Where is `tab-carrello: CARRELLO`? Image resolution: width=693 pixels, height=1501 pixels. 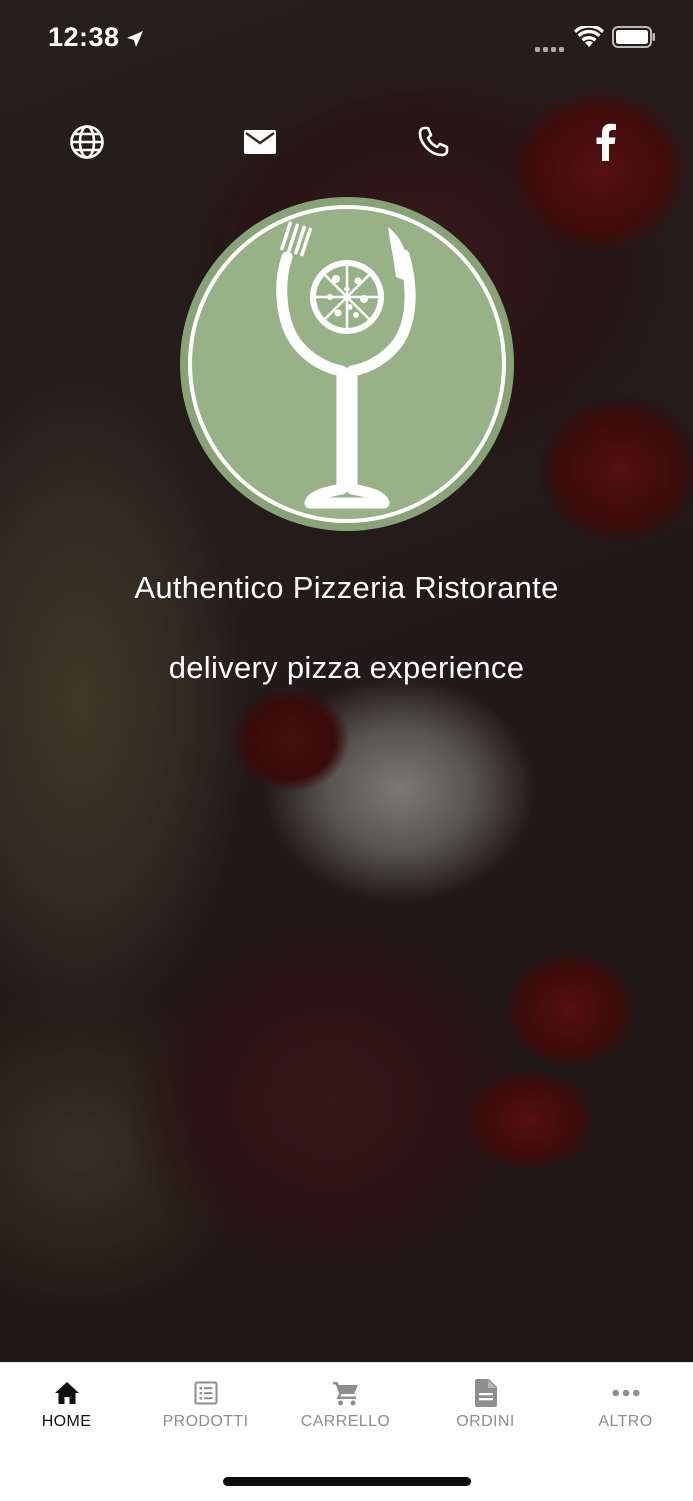
tab-carrello: CARRELLO is located at coordinates (345, 1409).